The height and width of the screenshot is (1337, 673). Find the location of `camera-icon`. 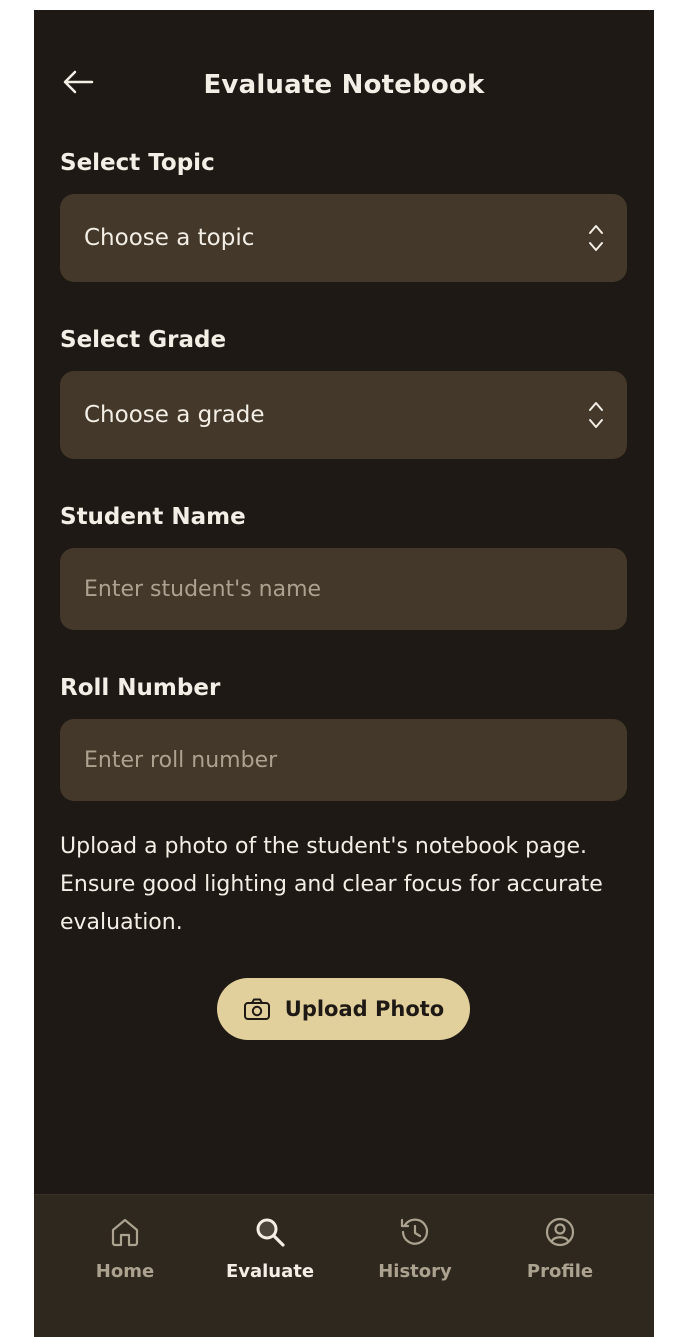

camera-icon is located at coordinates (256, 1009).